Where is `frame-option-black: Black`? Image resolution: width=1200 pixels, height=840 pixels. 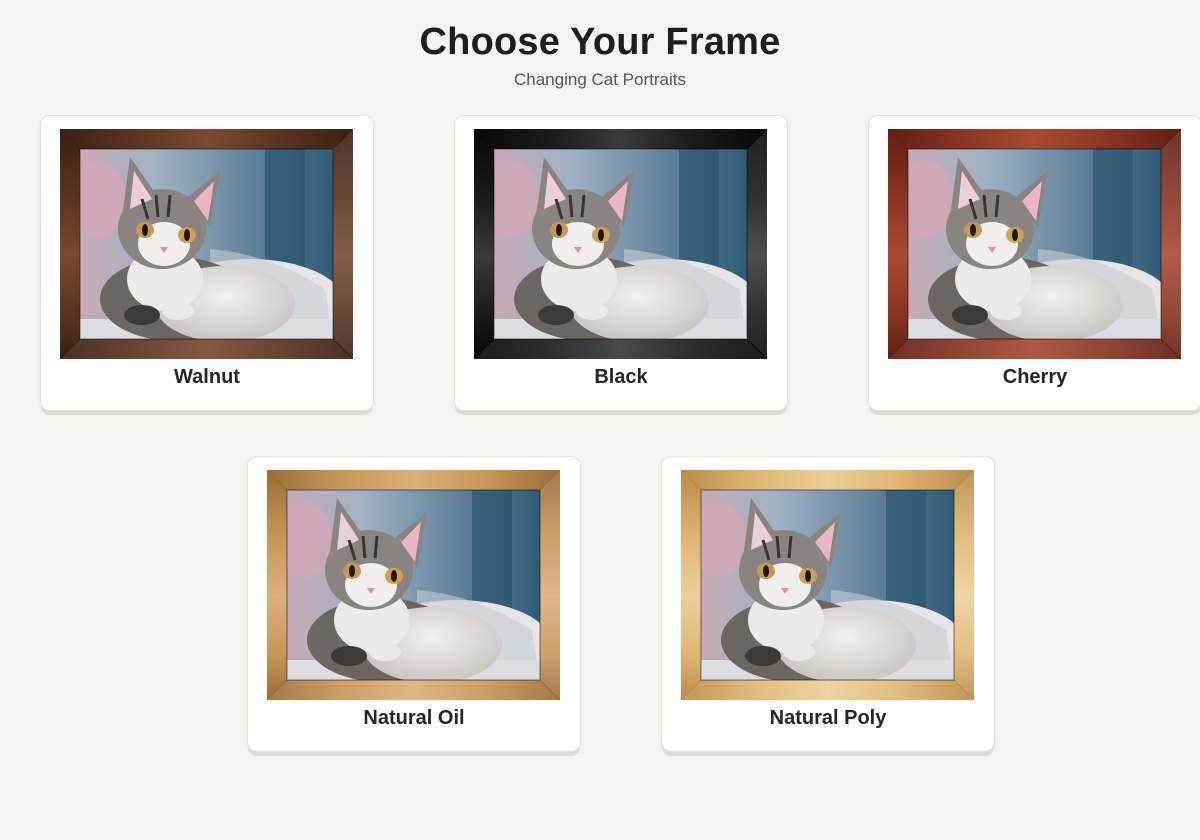 frame-option-black: Black is located at coordinates (621, 263).